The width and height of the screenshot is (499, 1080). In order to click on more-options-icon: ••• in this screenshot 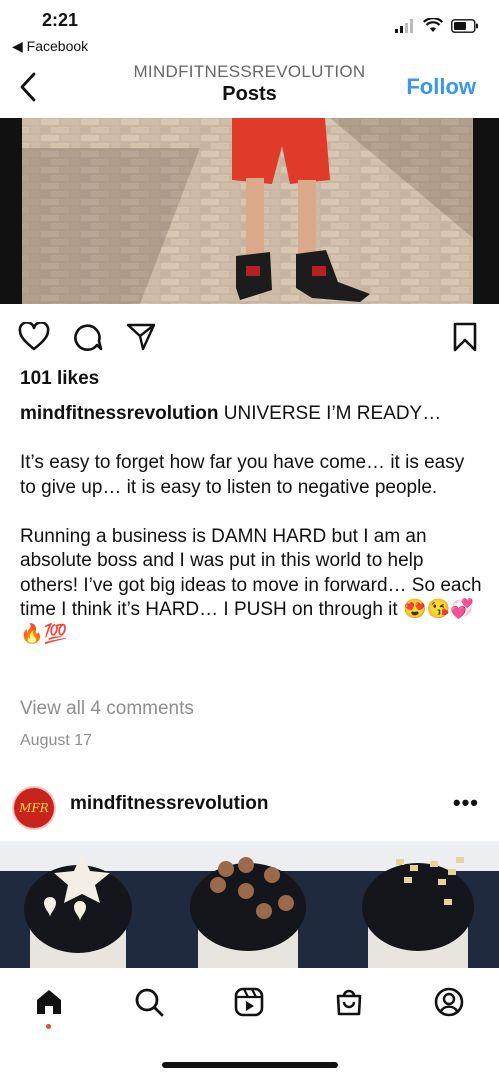, I will do `click(466, 803)`.